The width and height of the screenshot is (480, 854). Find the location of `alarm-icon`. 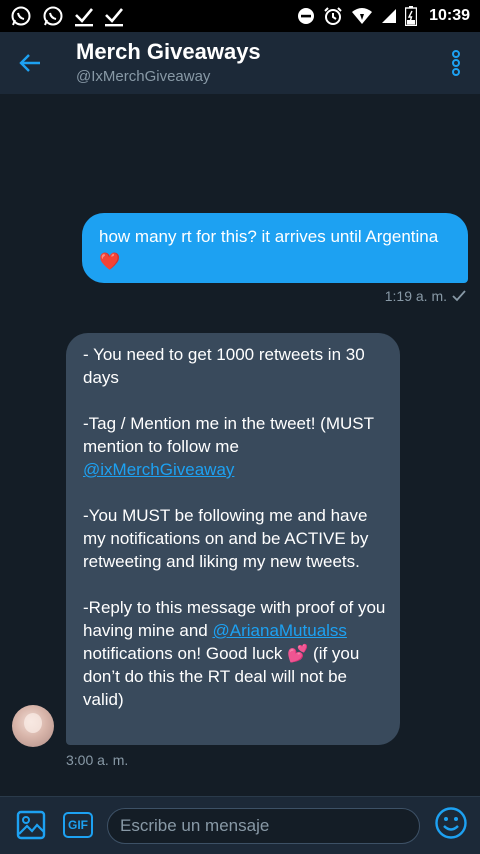

alarm-icon is located at coordinates (333, 16).